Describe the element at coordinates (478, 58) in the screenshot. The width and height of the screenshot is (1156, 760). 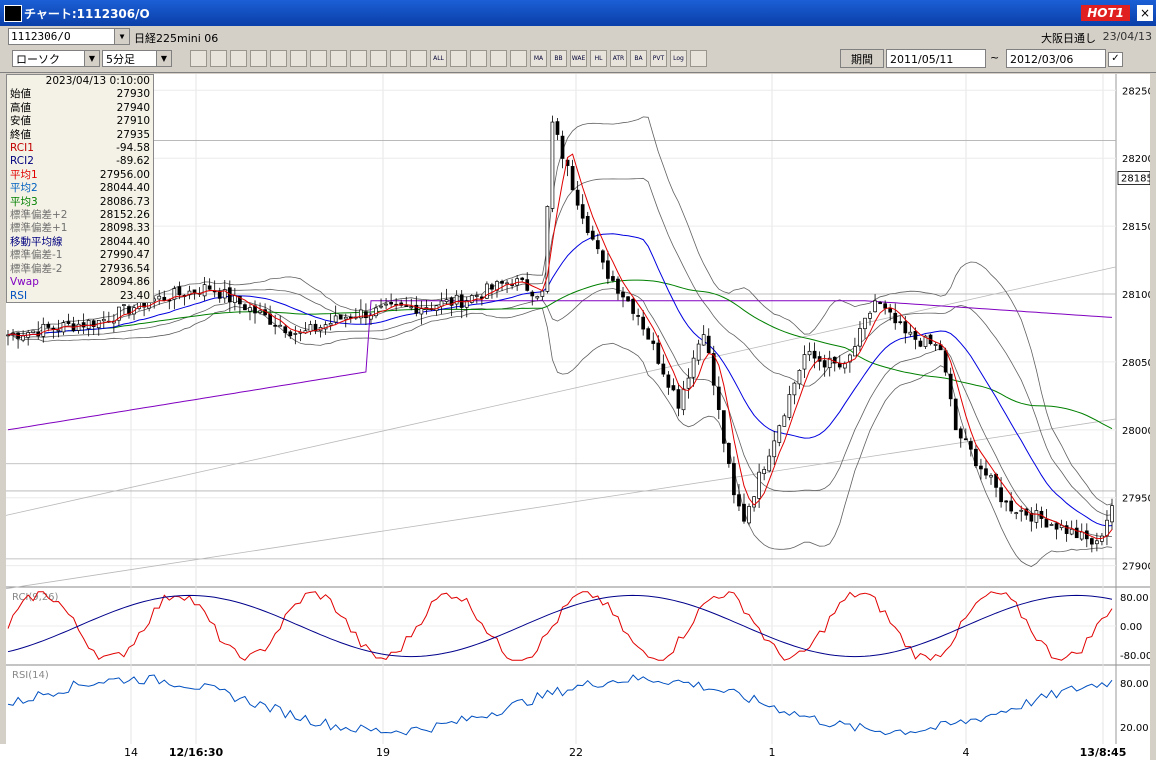
I see `tools-icon` at that location.